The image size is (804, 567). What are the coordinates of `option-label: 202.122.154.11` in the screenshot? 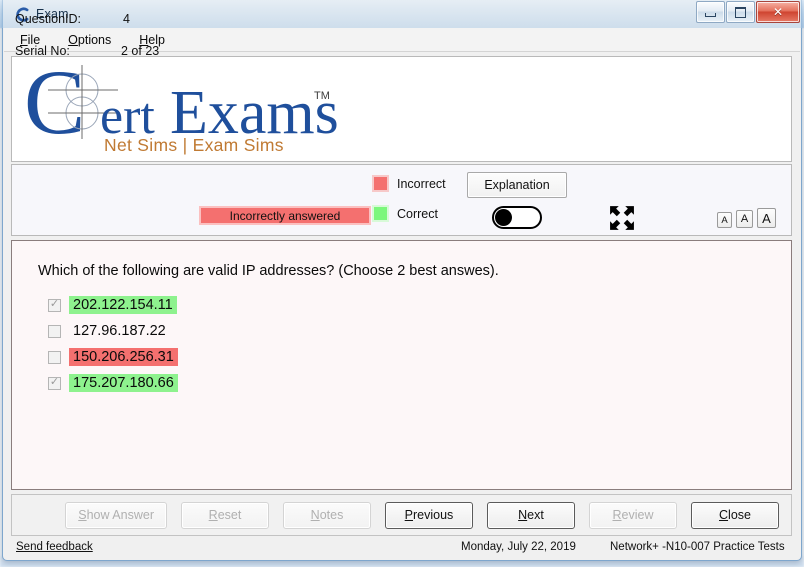 It's located at (123, 305).